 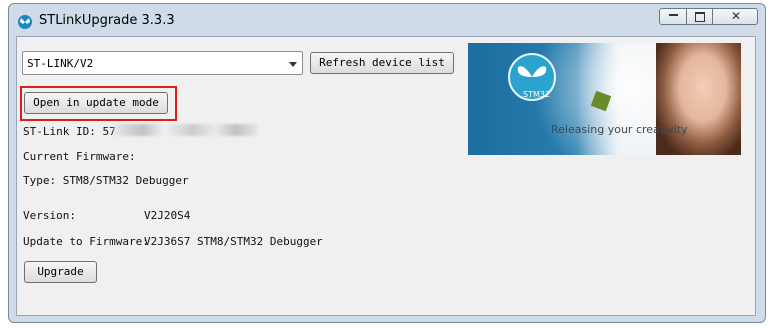 I want to click on maximize-icon, so click(x=700, y=17).